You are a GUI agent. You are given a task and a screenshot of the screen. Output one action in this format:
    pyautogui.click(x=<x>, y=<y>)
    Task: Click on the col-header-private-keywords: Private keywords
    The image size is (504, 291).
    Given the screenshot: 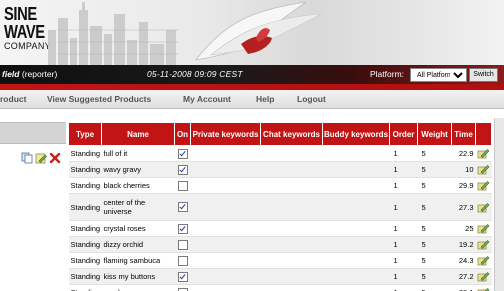 What is the action you would take?
    pyautogui.click(x=225, y=134)
    